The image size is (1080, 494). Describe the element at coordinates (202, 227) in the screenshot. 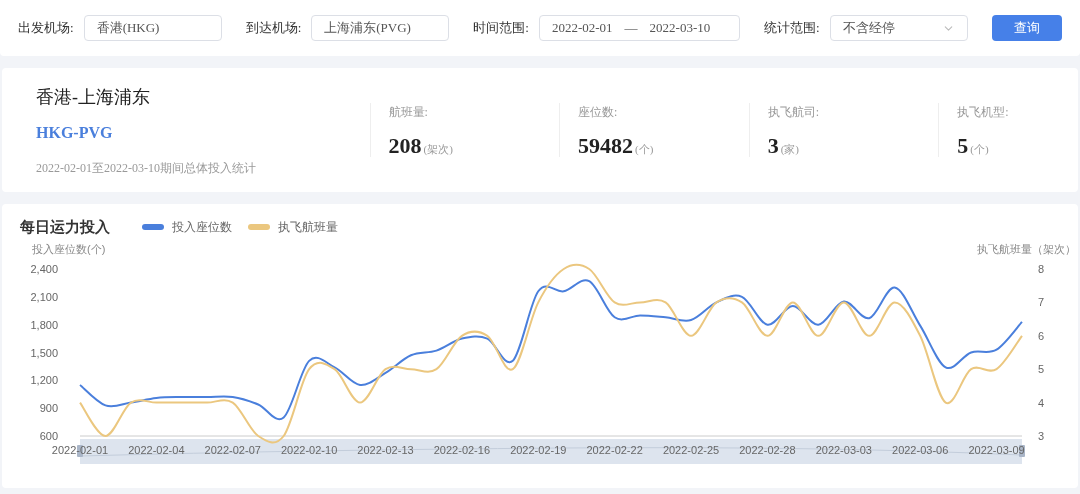

I see `legend-label: 投入座位数` at that location.